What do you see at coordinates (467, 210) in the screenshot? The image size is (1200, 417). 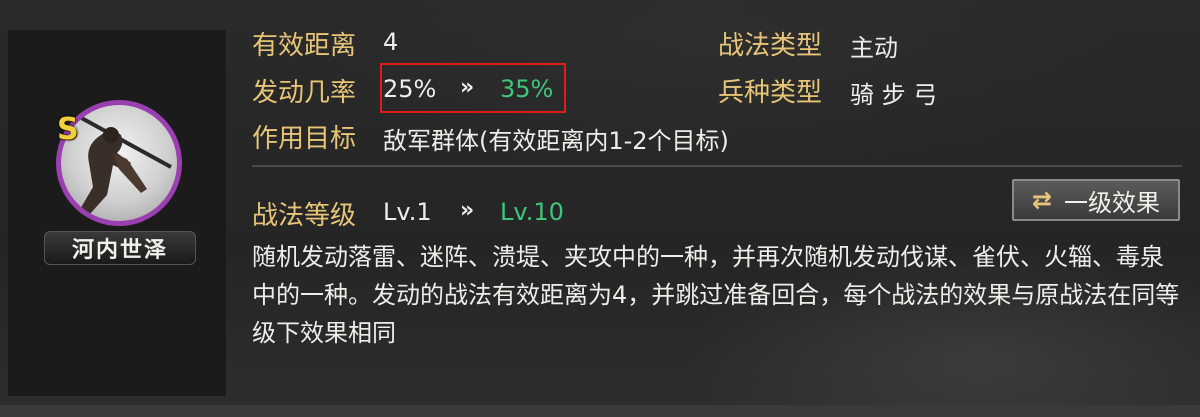 I see `level-upgrade-arrow-icon: »` at bounding box center [467, 210].